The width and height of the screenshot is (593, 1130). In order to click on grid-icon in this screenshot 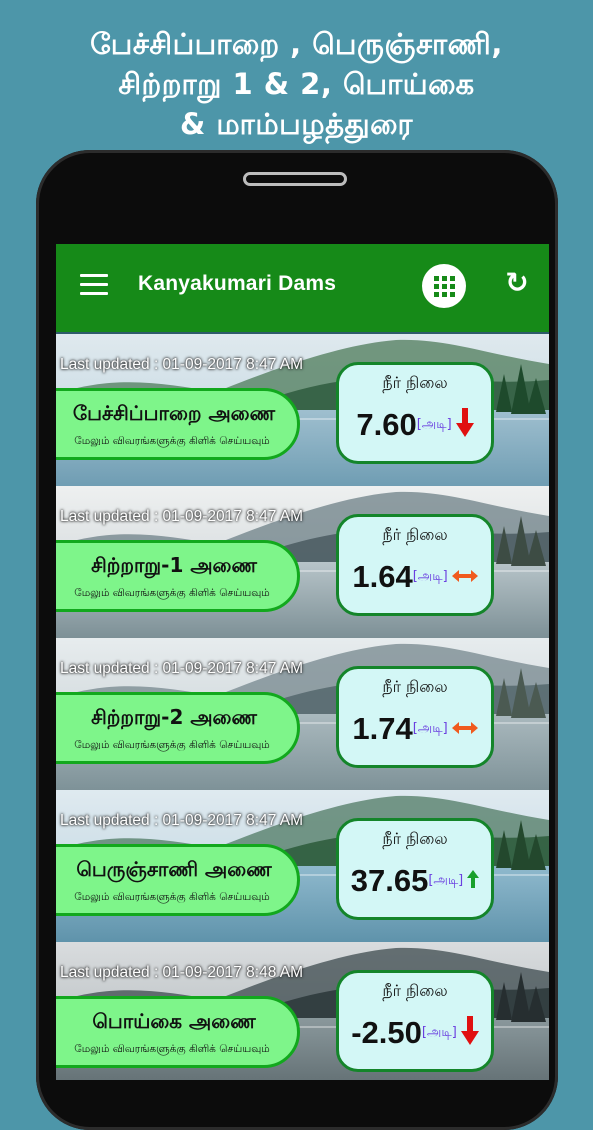, I will do `click(444, 286)`.